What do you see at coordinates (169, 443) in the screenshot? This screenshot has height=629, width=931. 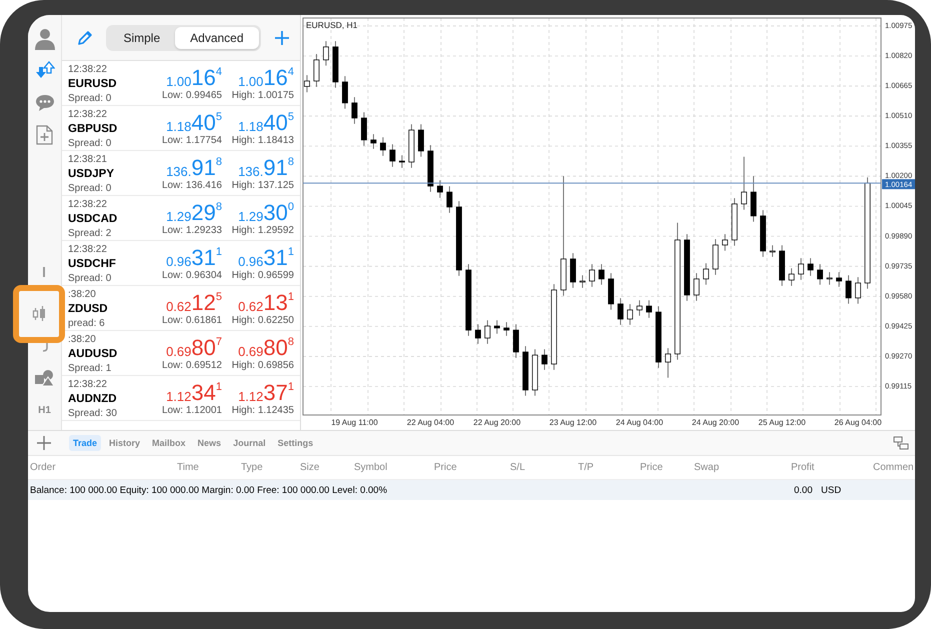 I see `terminal-tab: Mailbox` at bounding box center [169, 443].